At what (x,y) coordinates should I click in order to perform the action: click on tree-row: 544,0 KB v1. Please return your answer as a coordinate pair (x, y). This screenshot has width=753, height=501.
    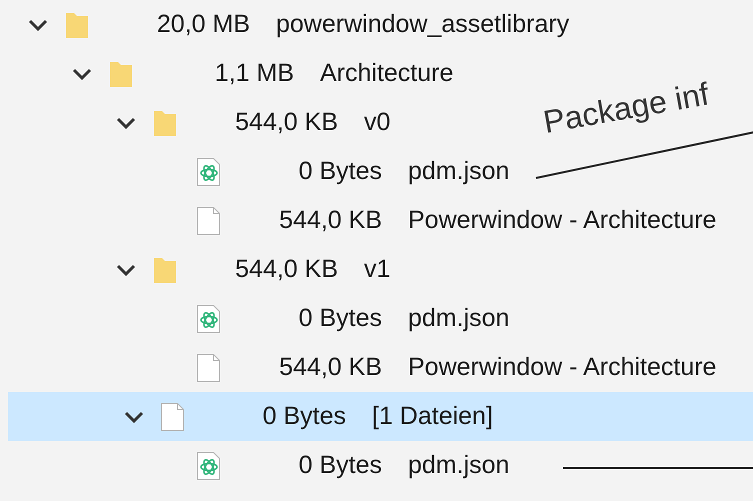
    Looking at the image, I should click on (198, 269).